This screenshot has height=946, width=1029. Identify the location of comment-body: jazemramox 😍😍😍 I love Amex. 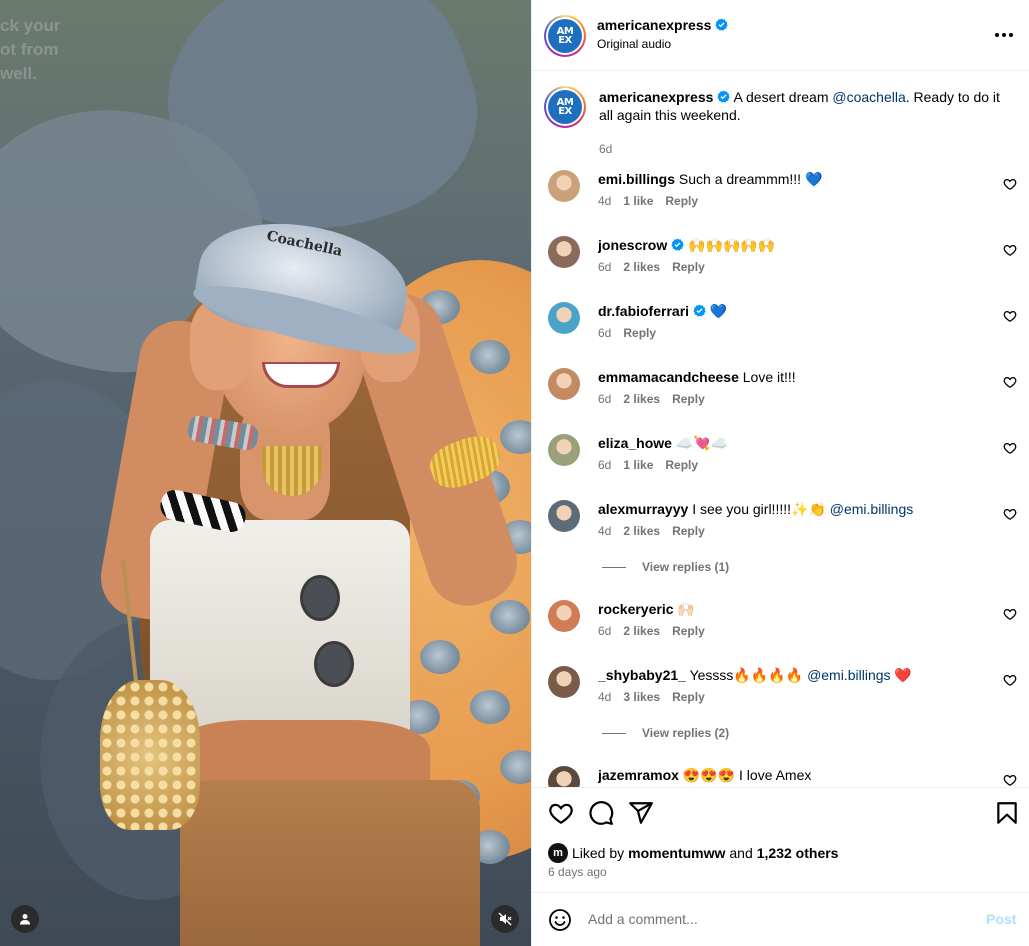
(788, 775).